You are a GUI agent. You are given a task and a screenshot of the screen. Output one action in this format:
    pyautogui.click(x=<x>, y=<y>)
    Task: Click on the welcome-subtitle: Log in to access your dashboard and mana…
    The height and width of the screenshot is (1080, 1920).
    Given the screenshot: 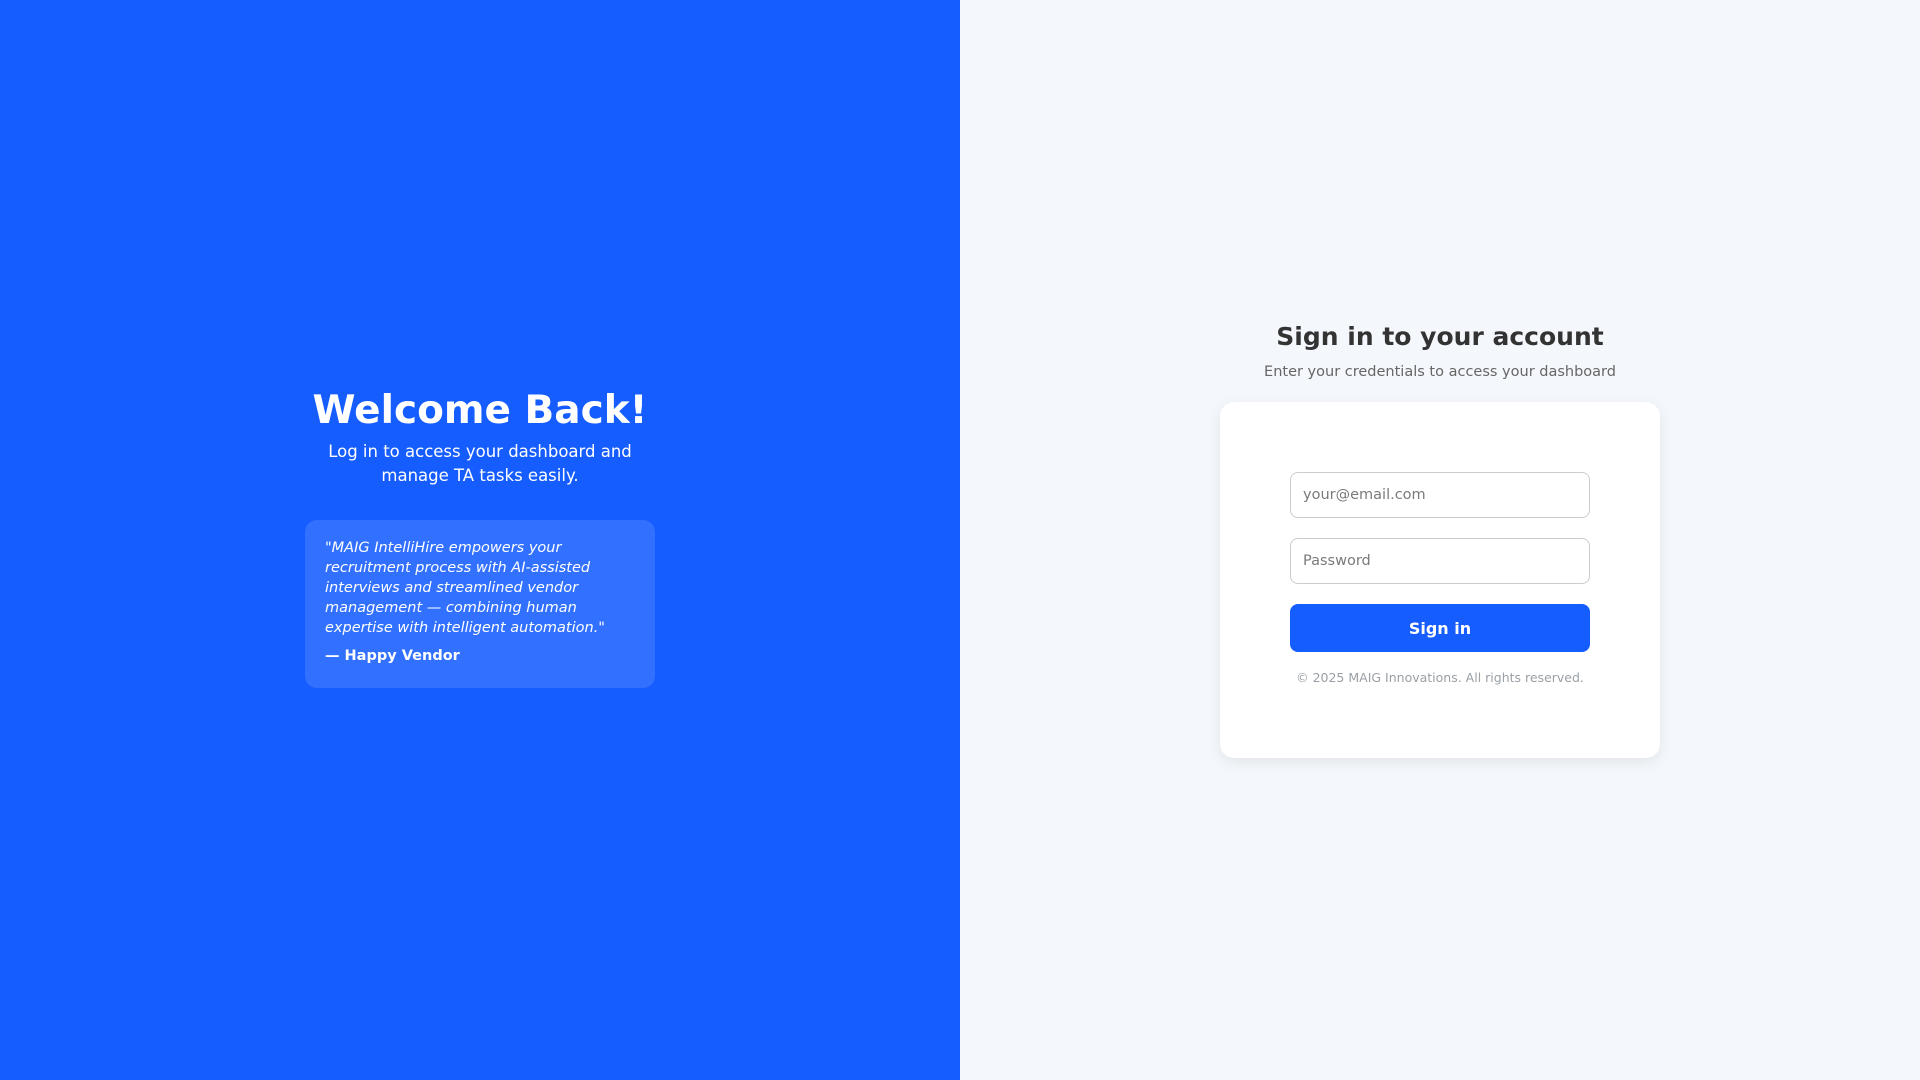 What is the action you would take?
    pyautogui.click(x=480, y=463)
    